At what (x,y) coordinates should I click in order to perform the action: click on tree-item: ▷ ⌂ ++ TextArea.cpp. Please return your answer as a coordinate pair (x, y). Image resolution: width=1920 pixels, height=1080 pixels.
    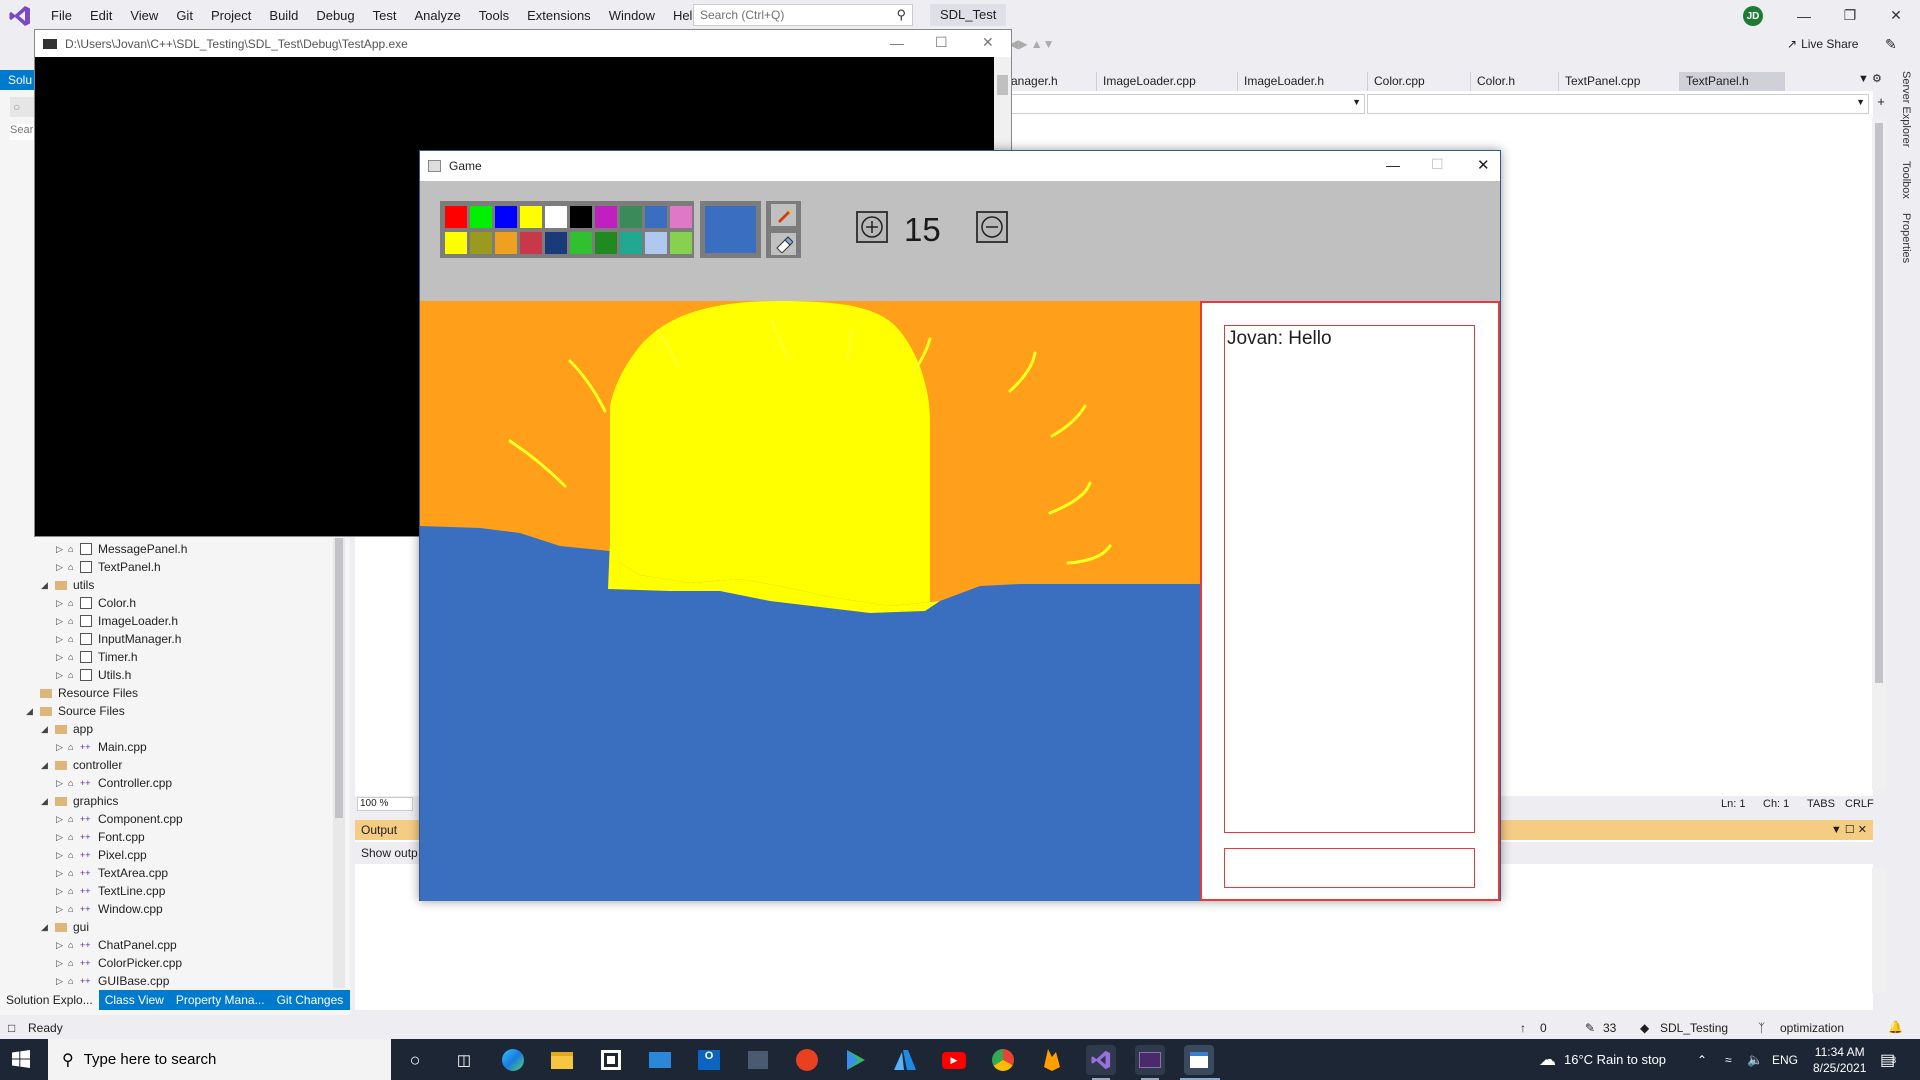
    Looking at the image, I should click on (170, 873).